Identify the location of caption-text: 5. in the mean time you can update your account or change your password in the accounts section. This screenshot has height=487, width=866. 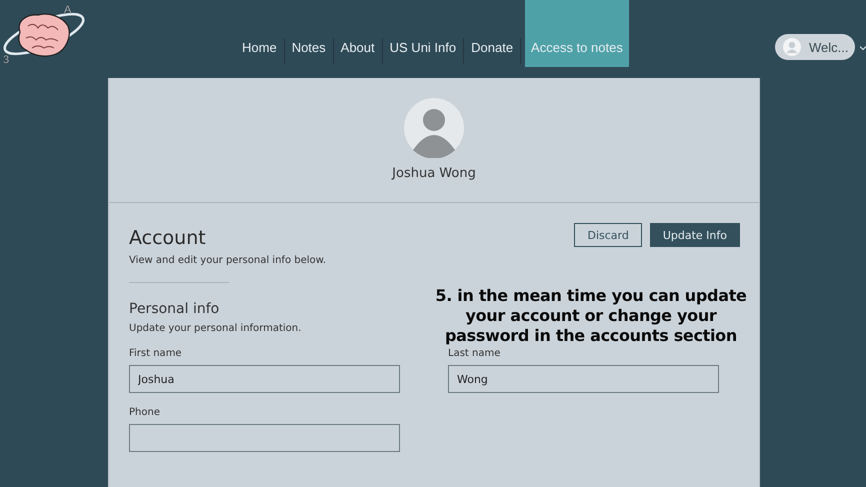
(591, 316).